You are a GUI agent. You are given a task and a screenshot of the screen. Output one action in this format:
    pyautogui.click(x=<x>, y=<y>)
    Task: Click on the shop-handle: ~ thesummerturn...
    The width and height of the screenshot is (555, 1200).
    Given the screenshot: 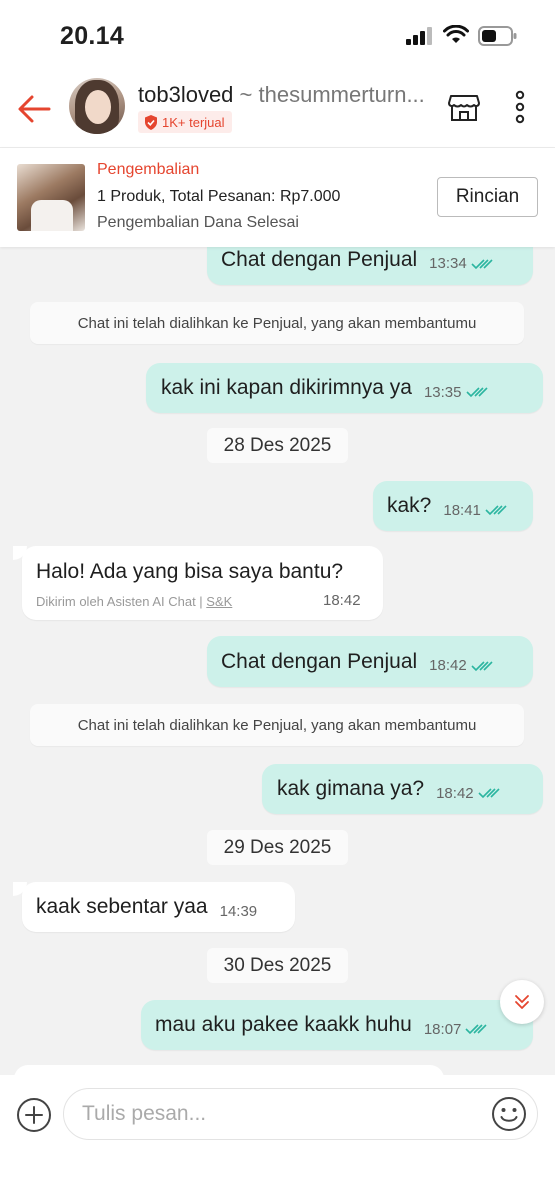 What is the action you would take?
    pyautogui.click(x=332, y=94)
    